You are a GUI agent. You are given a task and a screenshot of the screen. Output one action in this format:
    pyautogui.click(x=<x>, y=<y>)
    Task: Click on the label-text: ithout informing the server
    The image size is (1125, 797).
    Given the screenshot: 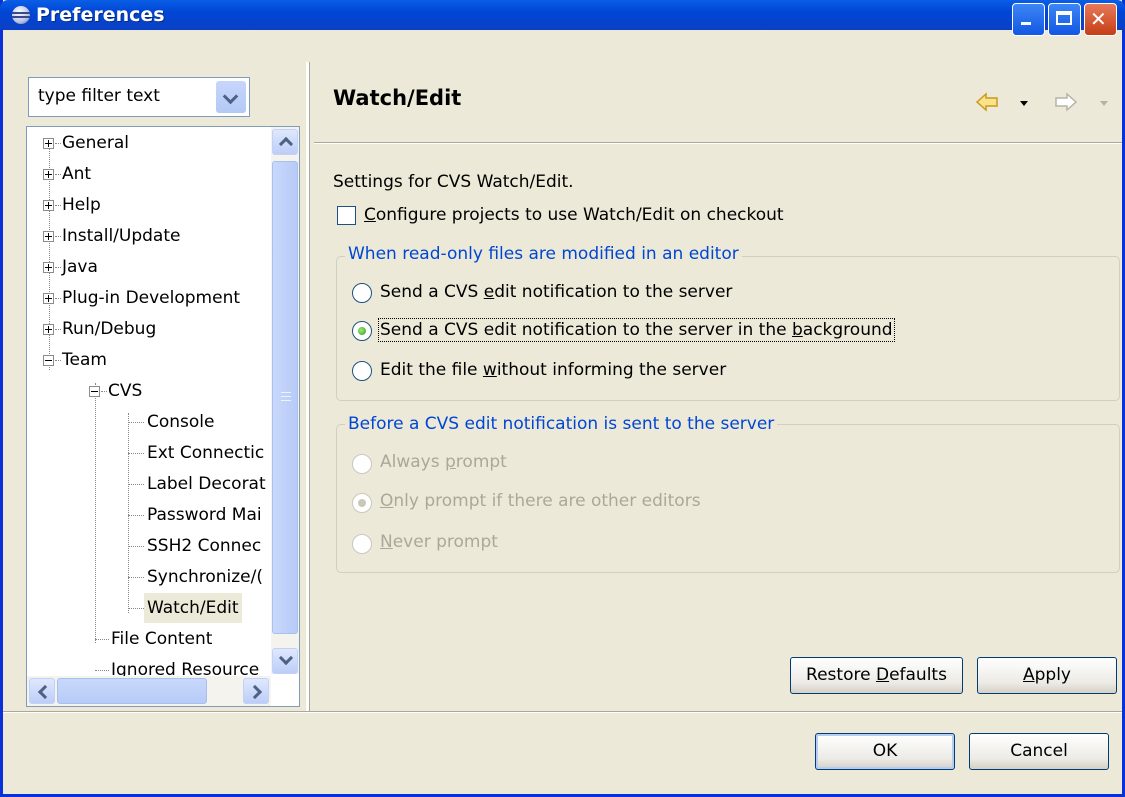 What is the action you would take?
    pyautogui.click(x=611, y=370)
    